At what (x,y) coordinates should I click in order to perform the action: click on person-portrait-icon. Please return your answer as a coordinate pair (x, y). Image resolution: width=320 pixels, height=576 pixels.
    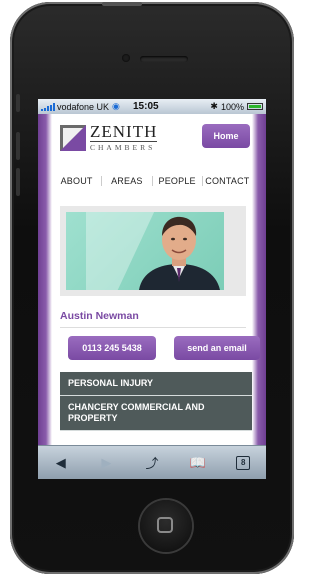
    Looking at the image, I should click on (179, 253).